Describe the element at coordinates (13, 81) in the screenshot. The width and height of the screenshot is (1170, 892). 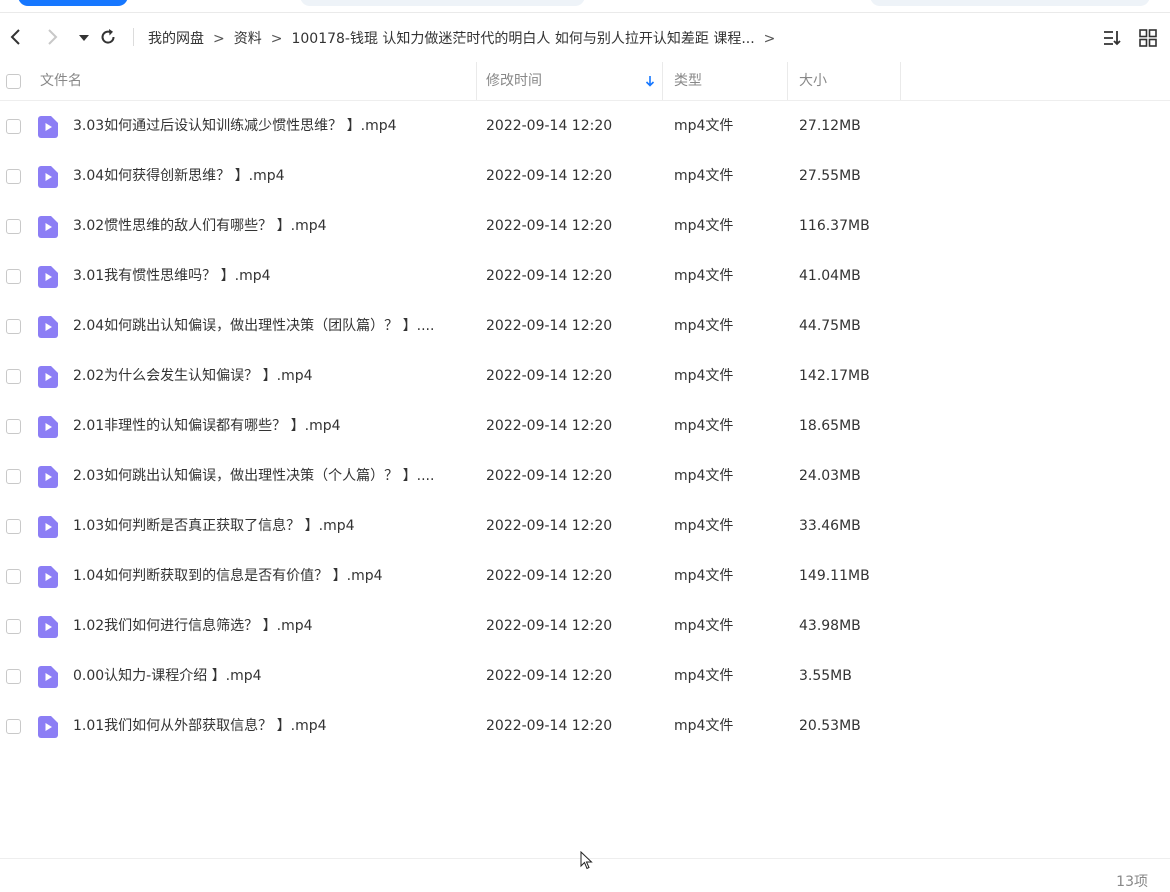
I see `select-all-checkbox` at that location.